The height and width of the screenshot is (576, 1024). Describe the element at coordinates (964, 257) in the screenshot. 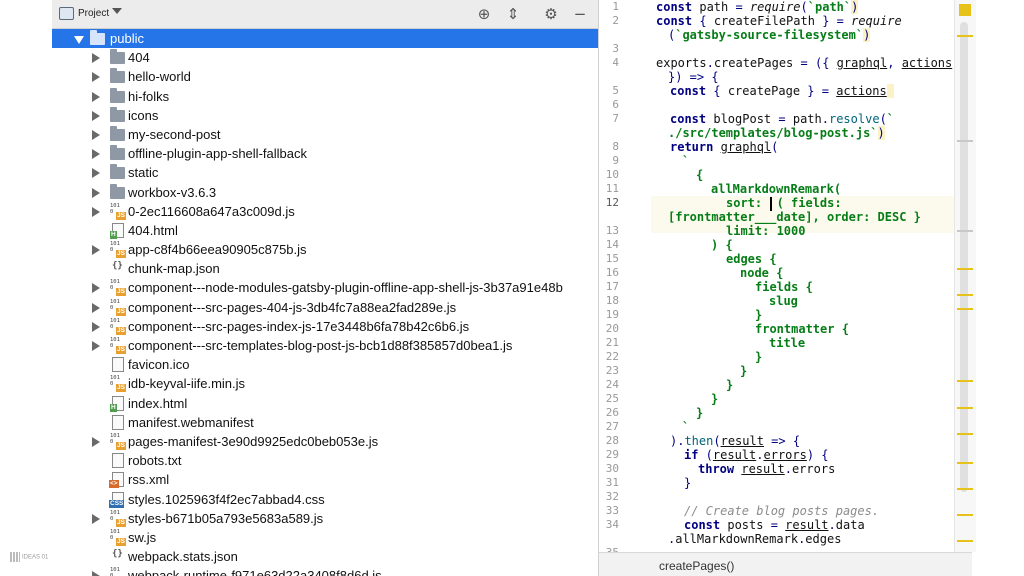

I see `scrollbar-thumb` at that location.